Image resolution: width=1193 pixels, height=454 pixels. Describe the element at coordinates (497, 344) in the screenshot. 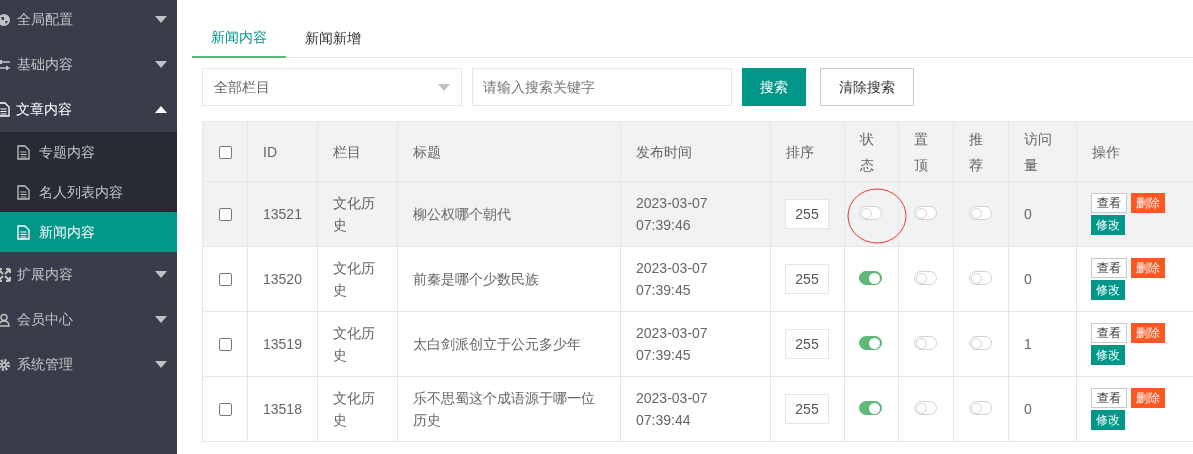

I see `table-cell: 太白剑派创立于公元多少年` at that location.